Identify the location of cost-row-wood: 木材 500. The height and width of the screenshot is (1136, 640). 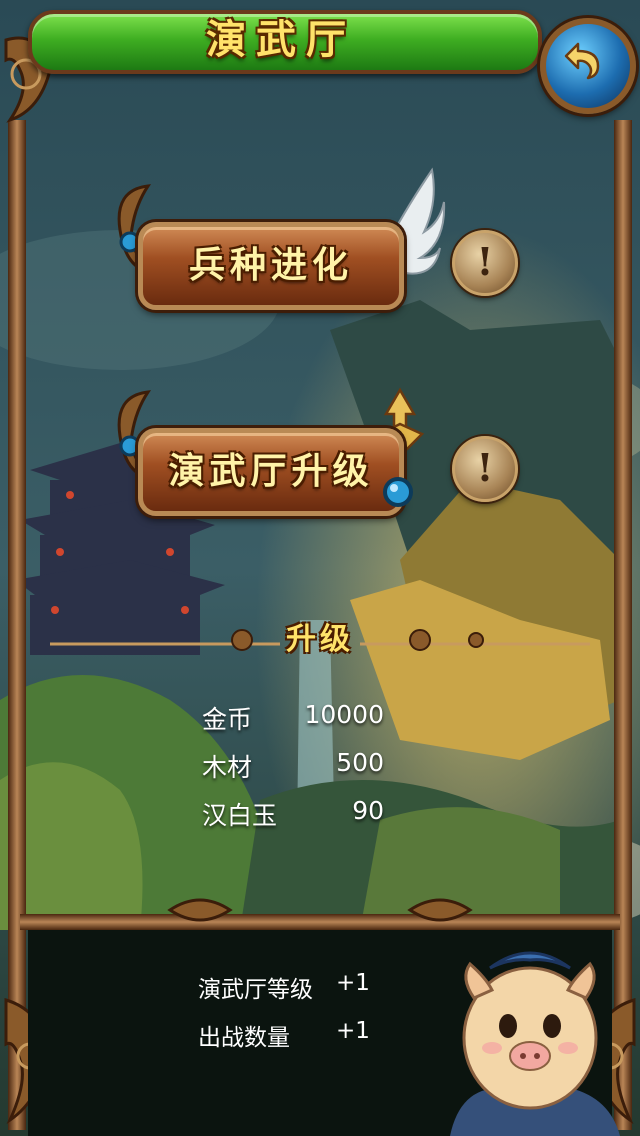
(297, 768).